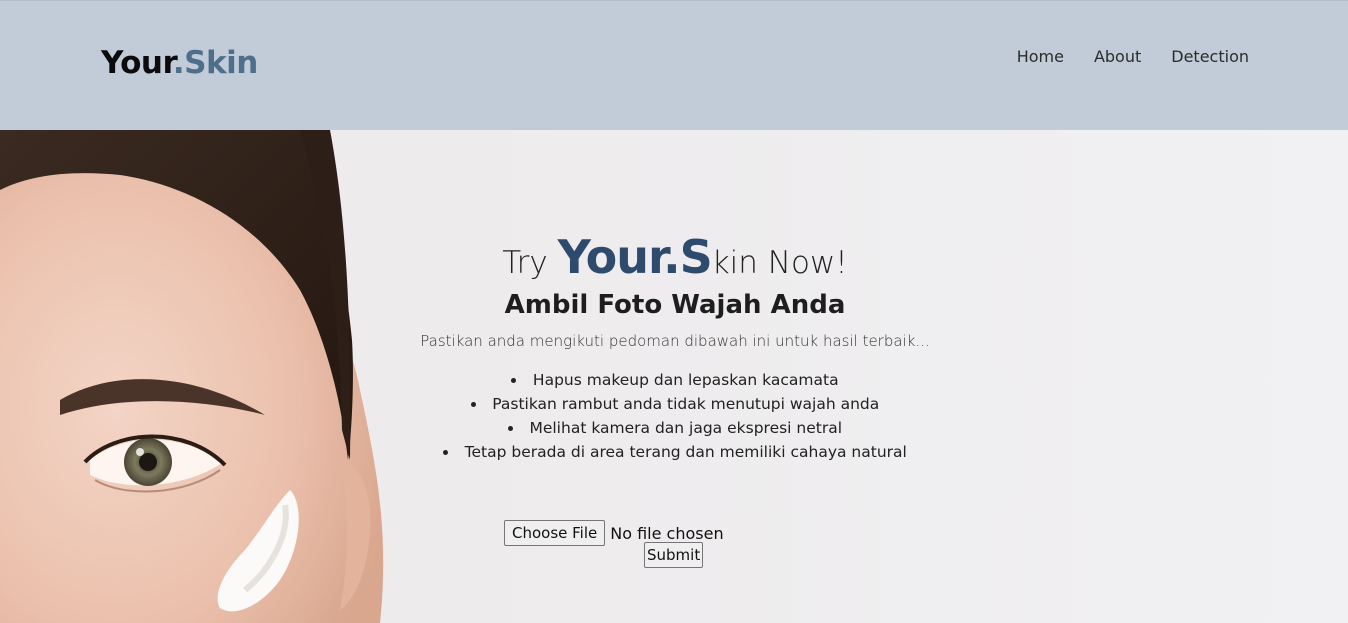 This screenshot has width=1348, height=623. What do you see at coordinates (675, 428) in the screenshot?
I see `tip-item: Melihat kamera dan jaga ekspresi netral` at bounding box center [675, 428].